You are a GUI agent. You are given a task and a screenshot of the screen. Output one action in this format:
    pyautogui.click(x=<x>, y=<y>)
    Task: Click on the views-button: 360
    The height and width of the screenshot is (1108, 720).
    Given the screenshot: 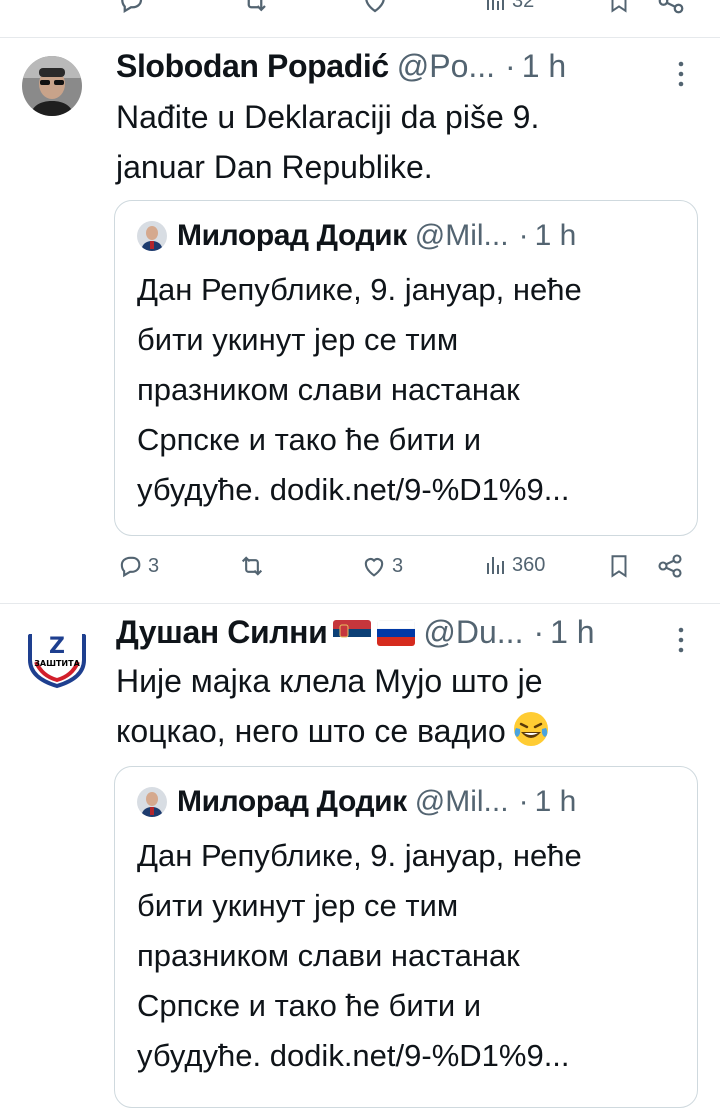 What is the action you would take?
    pyautogui.click(x=514, y=565)
    